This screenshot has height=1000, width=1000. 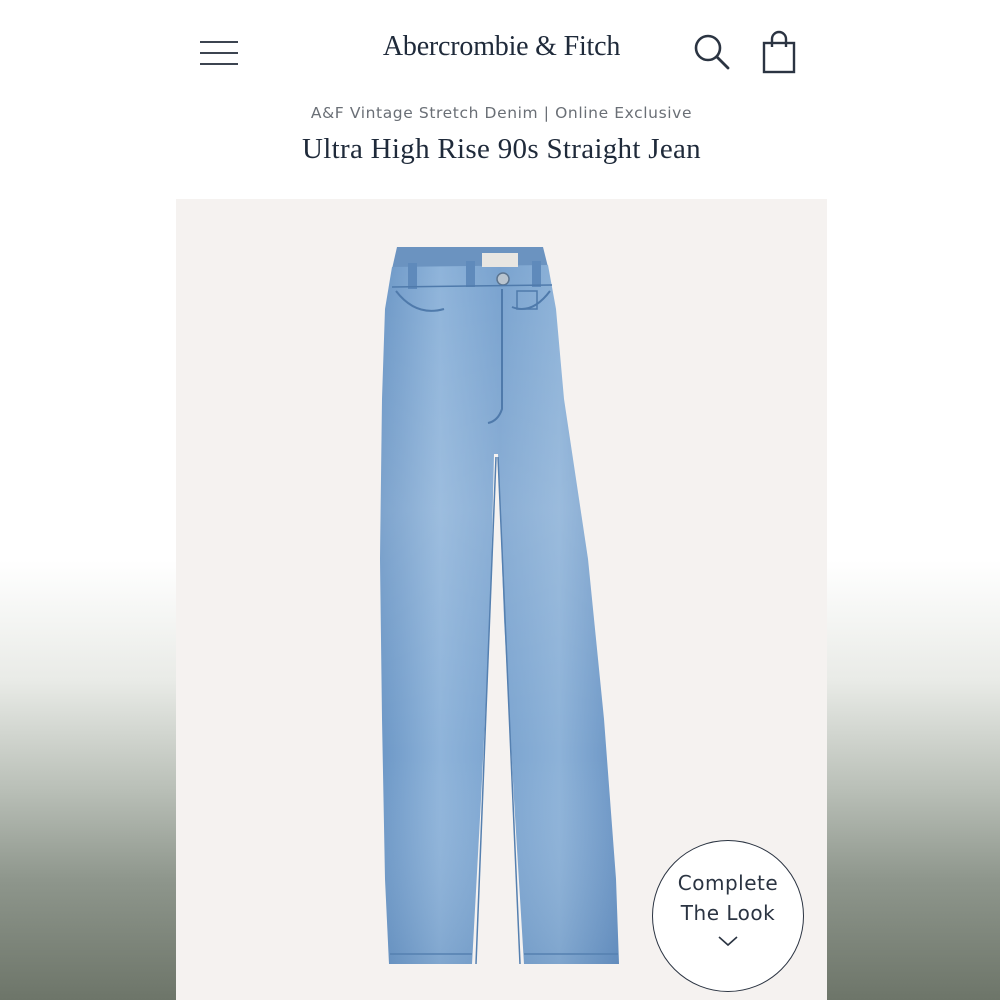 I want to click on shopping-bag-icon, so click(x=779, y=52).